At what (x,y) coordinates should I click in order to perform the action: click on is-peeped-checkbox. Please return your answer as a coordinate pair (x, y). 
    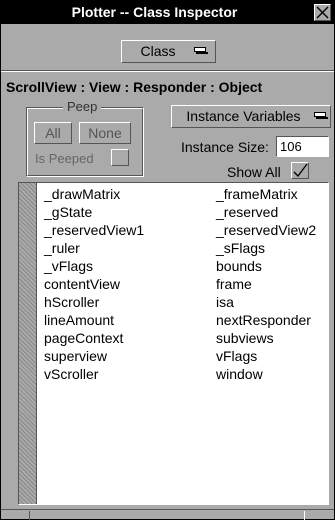
    Looking at the image, I should click on (120, 157).